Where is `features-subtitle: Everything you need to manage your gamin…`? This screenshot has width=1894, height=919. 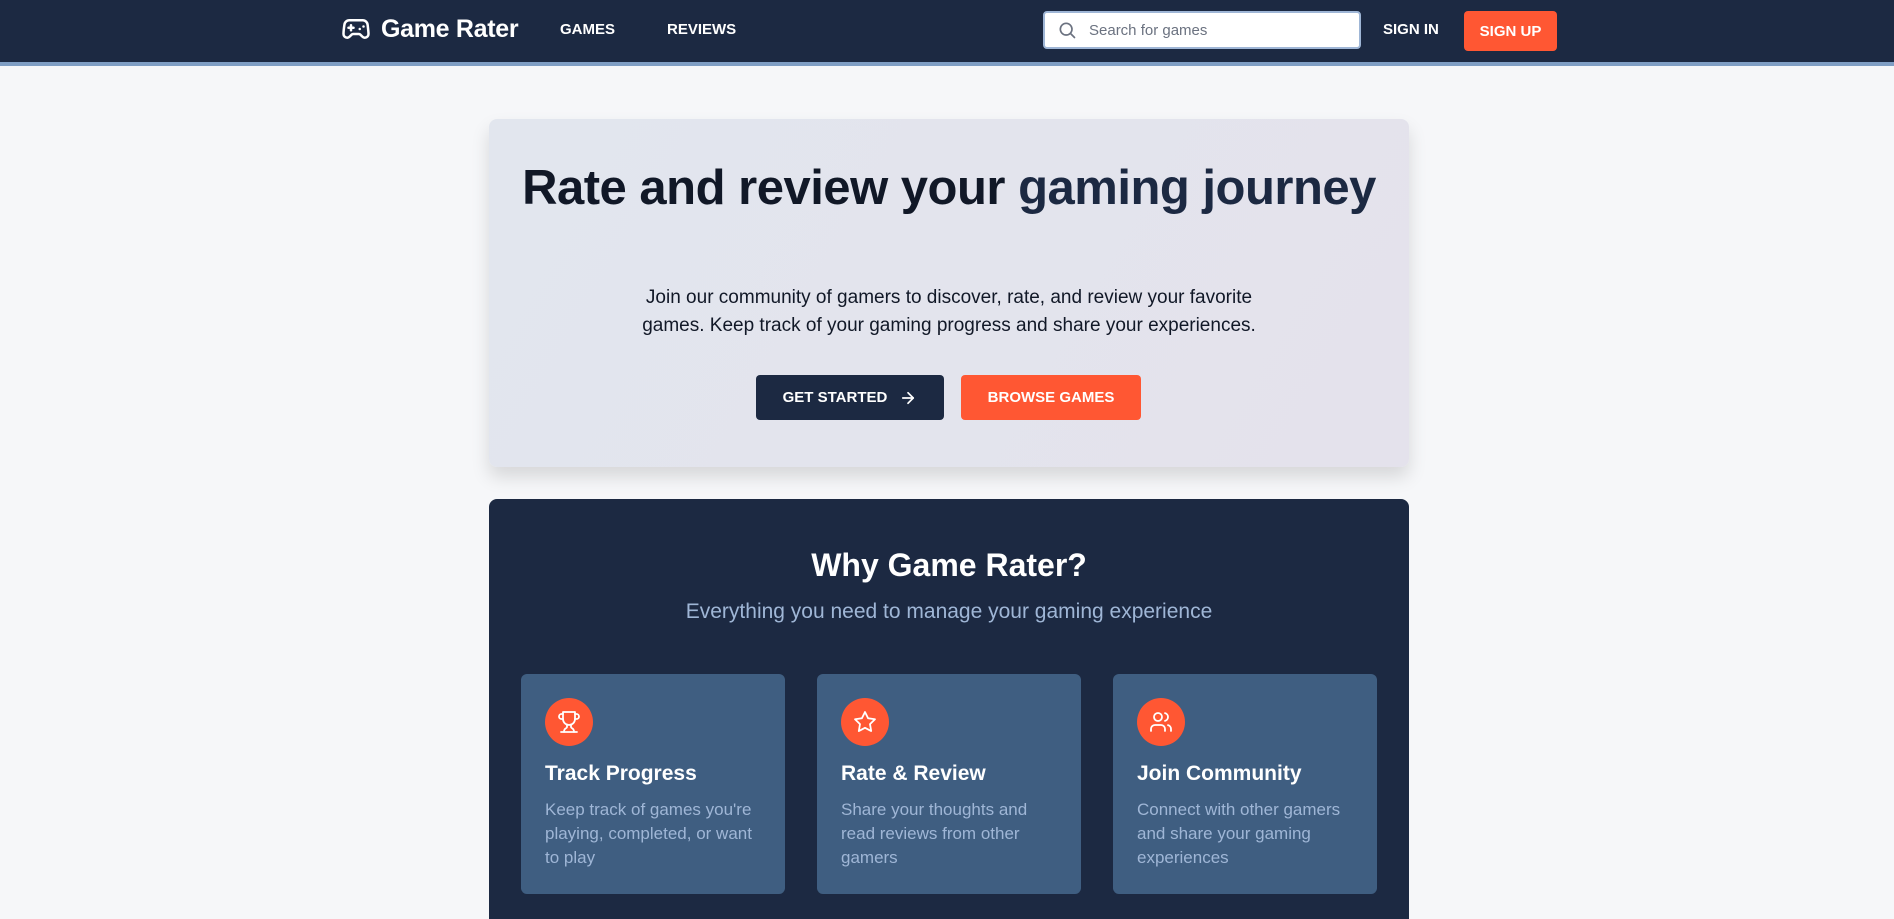 features-subtitle: Everything you need to manage your gamin… is located at coordinates (949, 611).